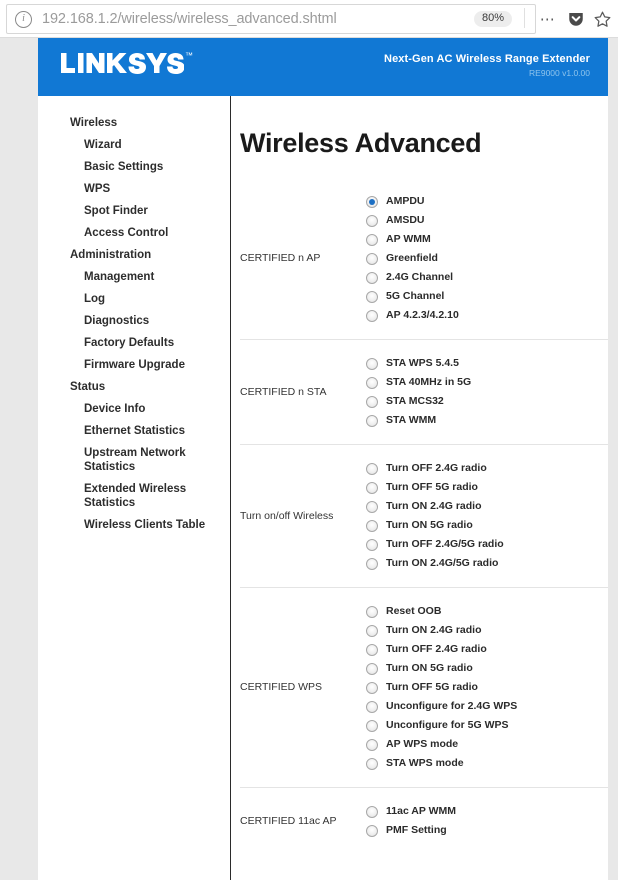  Describe the element at coordinates (487, 258) in the screenshot. I see `radio-option: Greenfield` at that location.